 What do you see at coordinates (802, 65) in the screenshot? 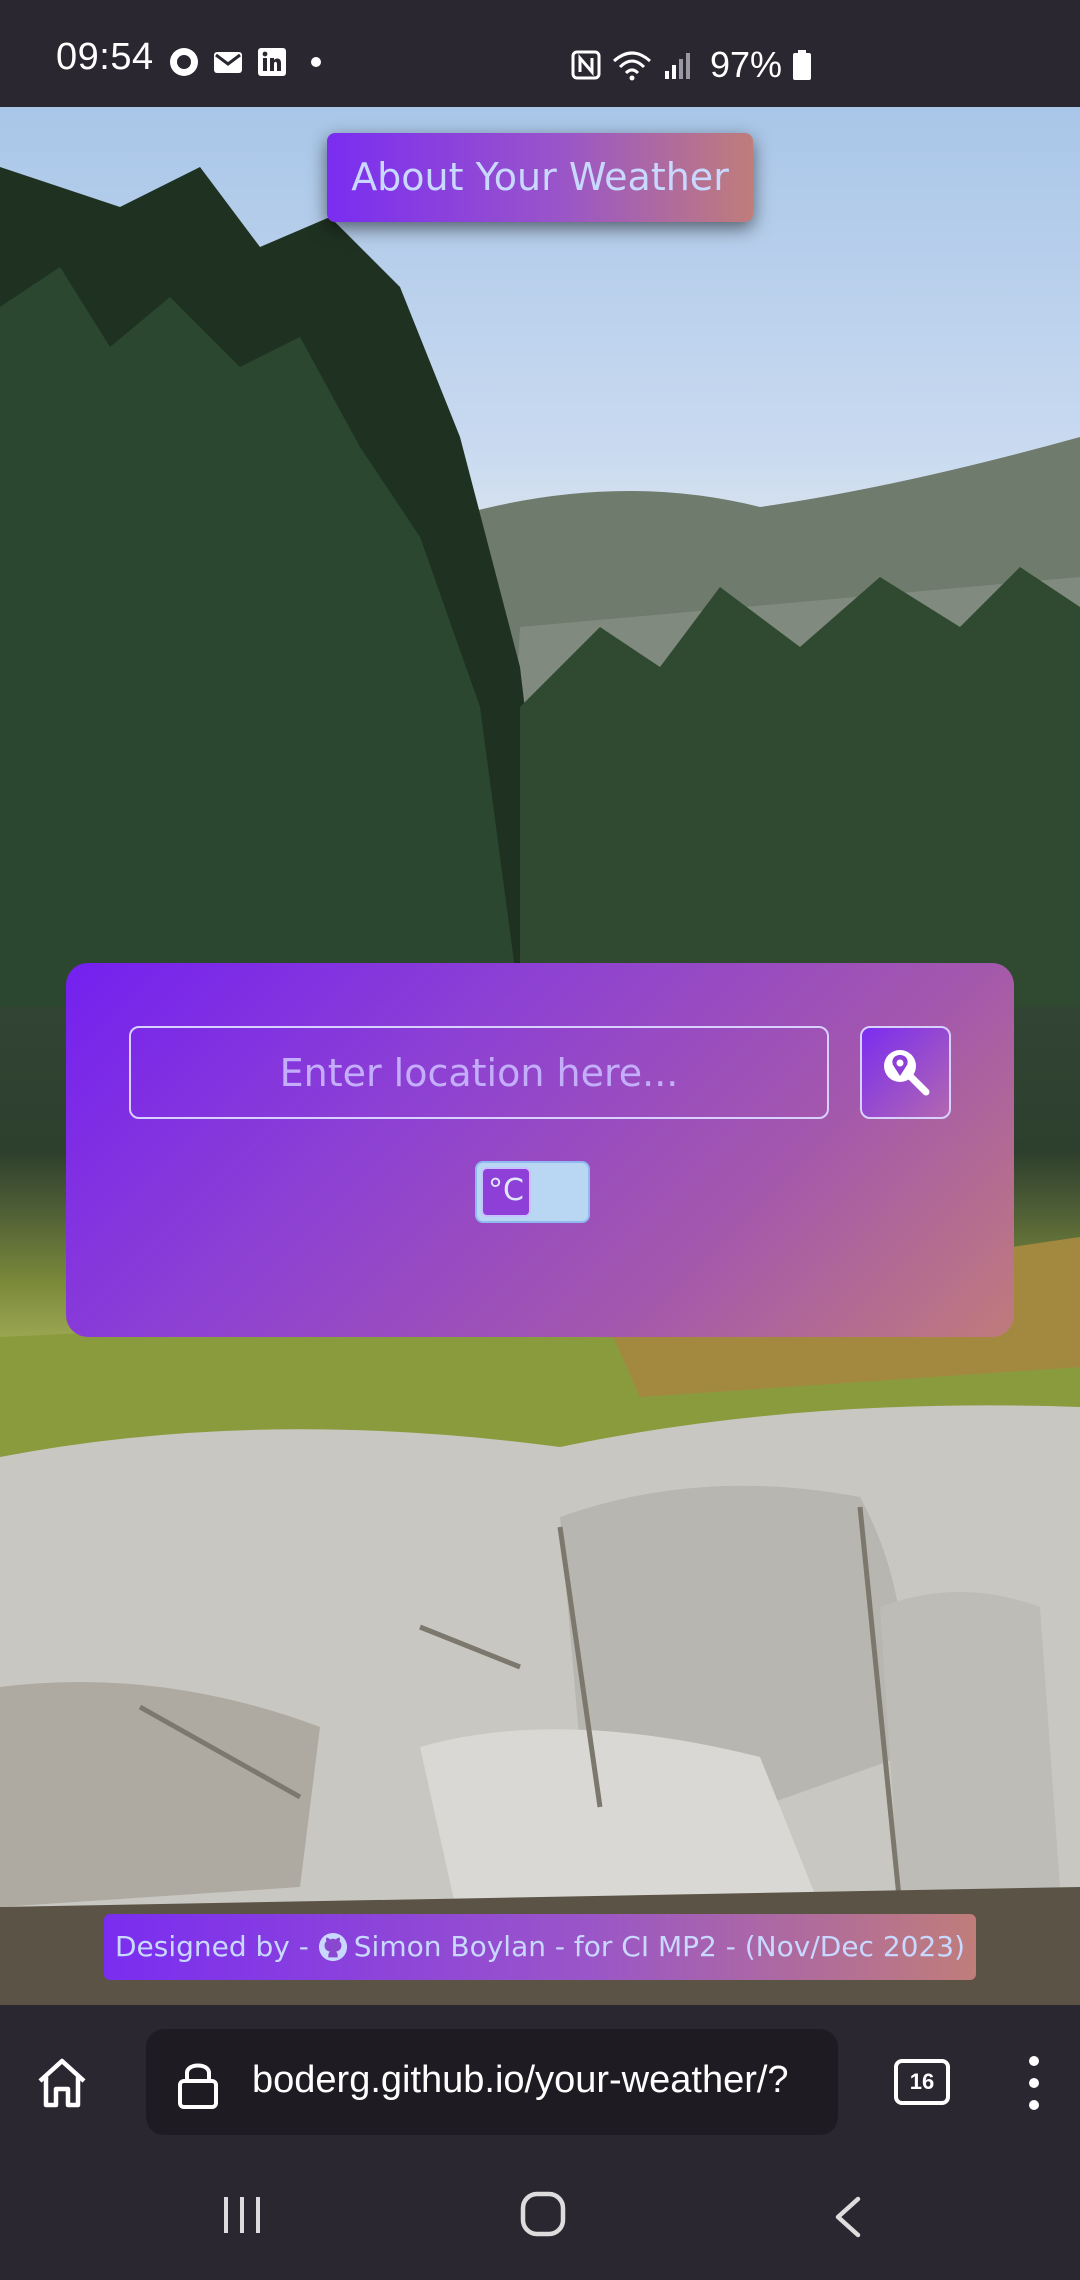
I see `battery-icon` at bounding box center [802, 65].